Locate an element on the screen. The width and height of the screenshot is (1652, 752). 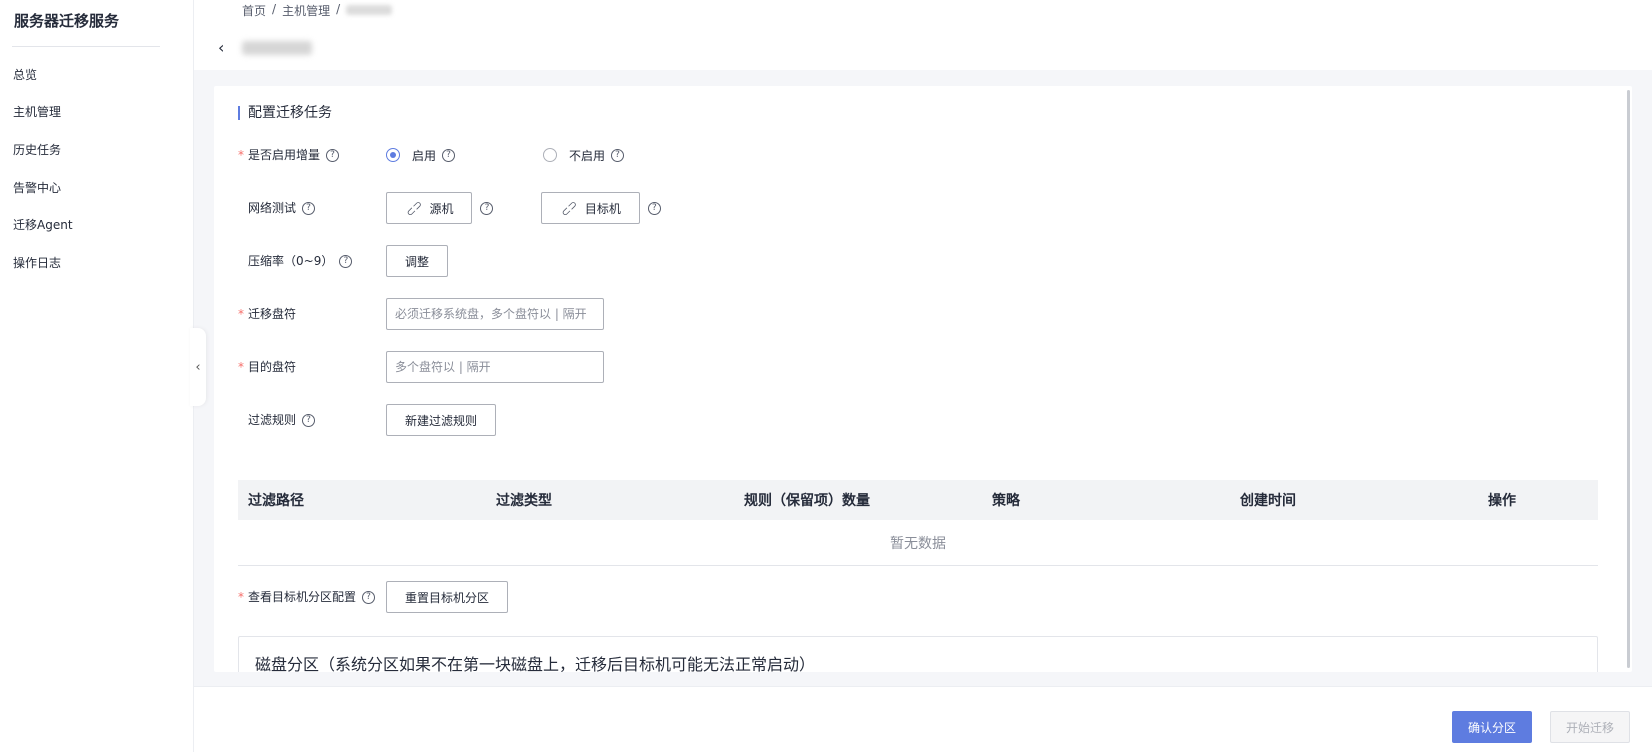
source-test-label: 源机 is located at coordinates (441, 208).